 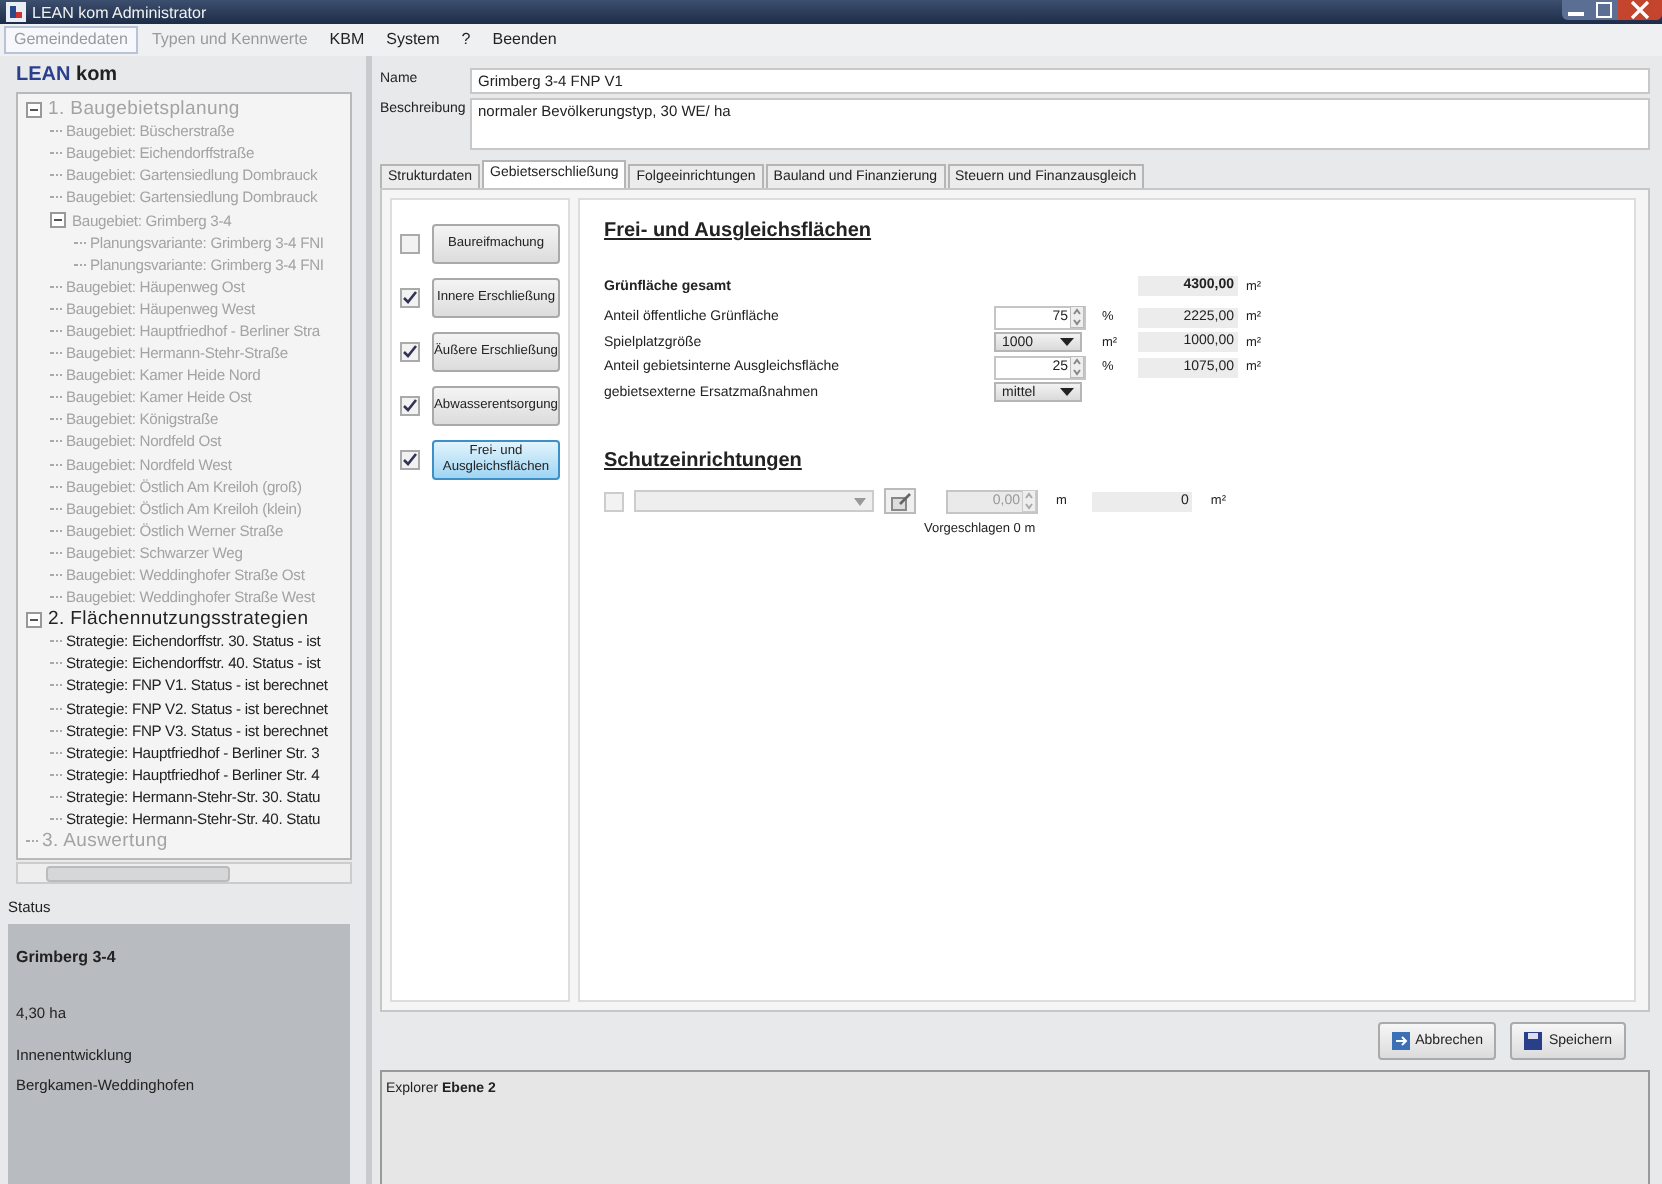 I want to click on menu-item: KBM, so click(x=347, y=40).